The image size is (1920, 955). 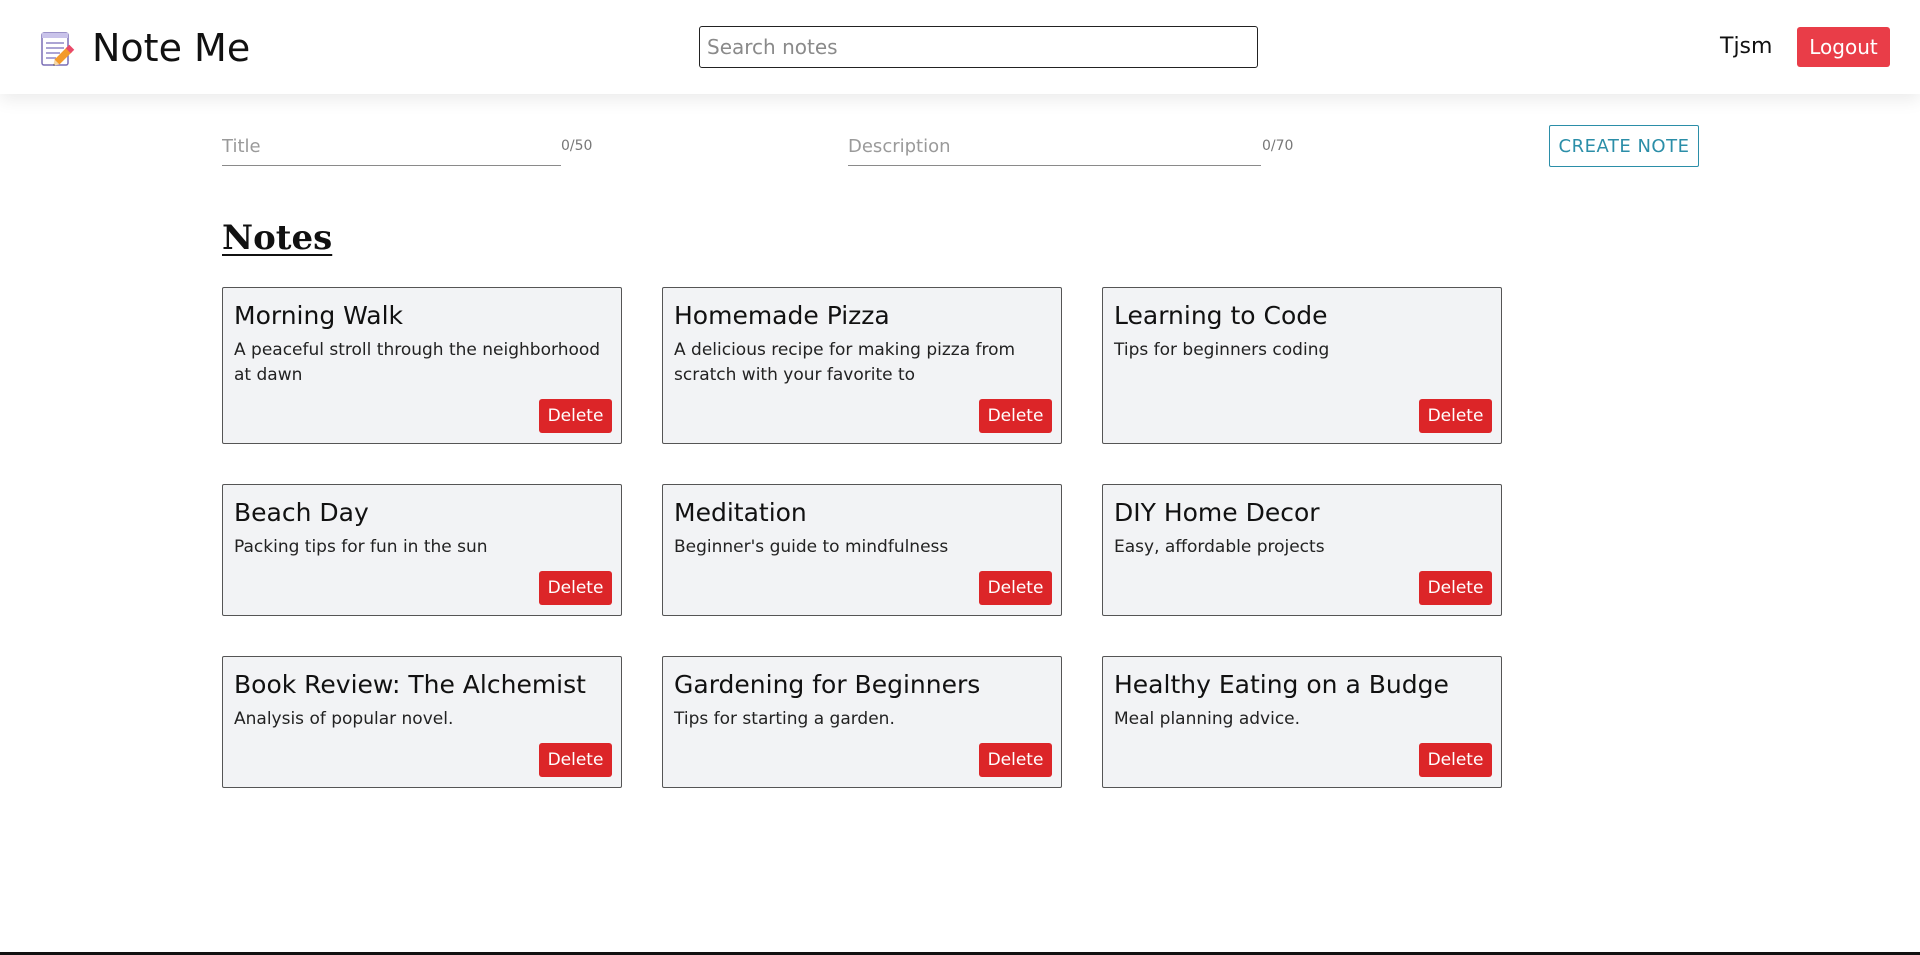 I want to click on note-title: Book Review: The Alchemist, so click(x=410, y=684).